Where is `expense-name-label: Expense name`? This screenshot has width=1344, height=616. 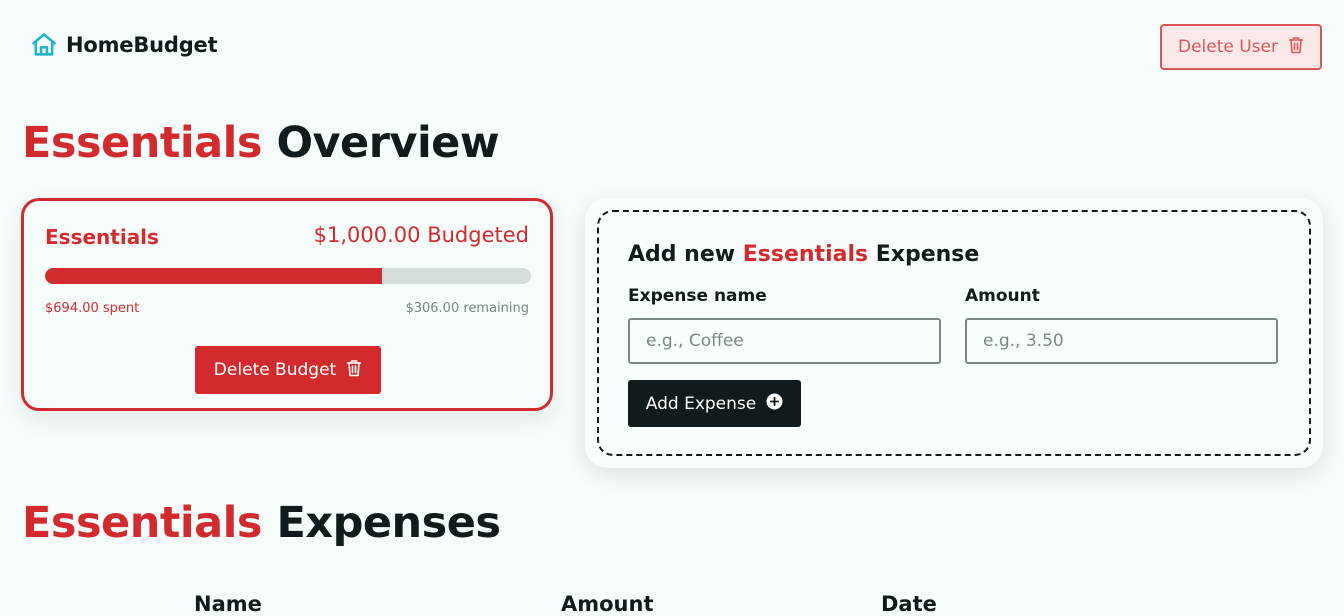
expense-name-label: Expense name is located at coordinates (697, 296).